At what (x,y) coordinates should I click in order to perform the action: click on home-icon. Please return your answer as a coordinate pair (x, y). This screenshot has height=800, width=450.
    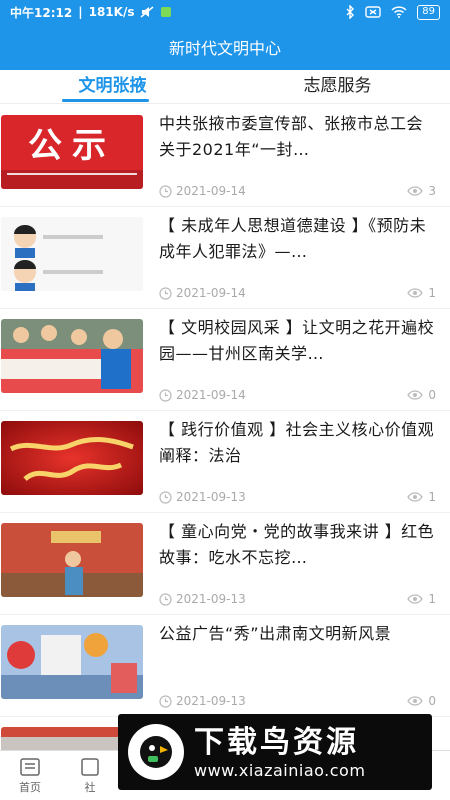
    Looking at the image, I should click on (30, 766).